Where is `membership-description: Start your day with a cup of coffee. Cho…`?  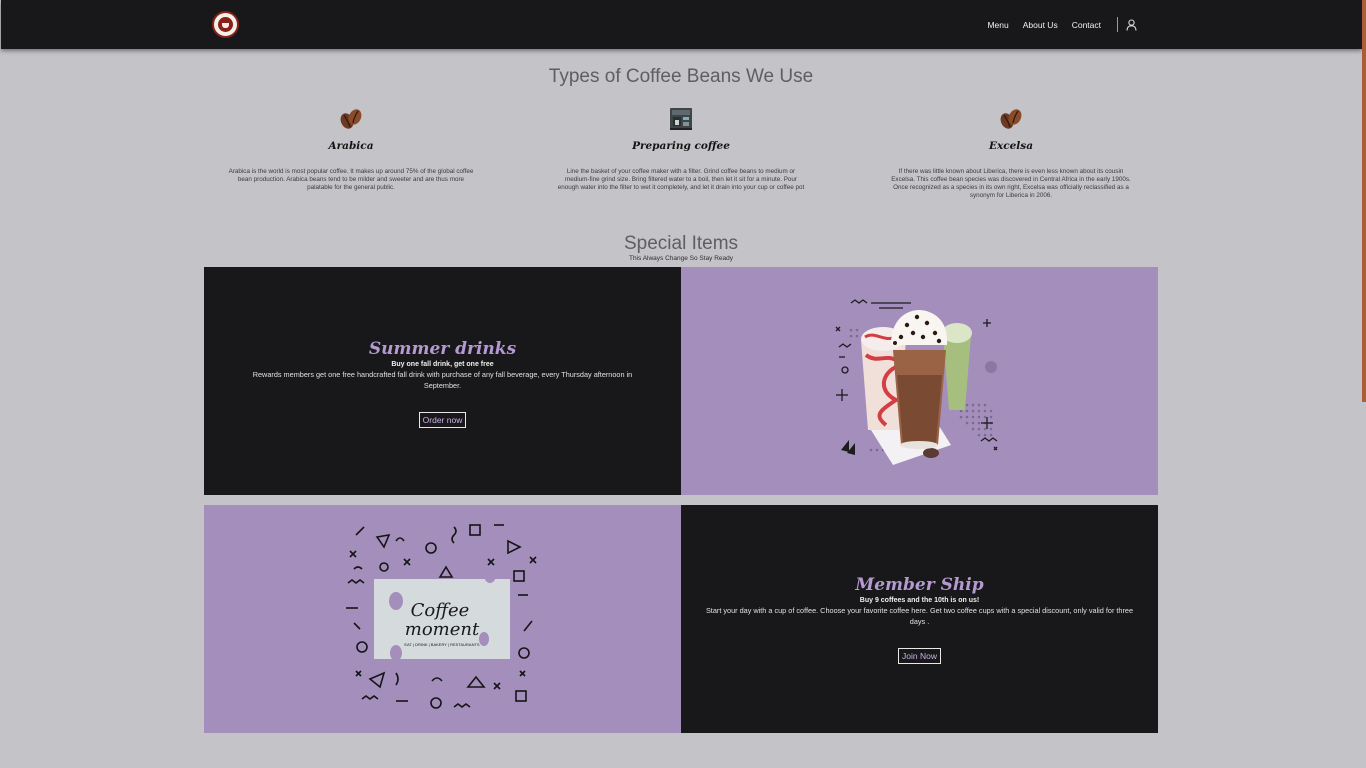 membership-description: Start your day with a cup of coffee. Cho… is located at coordinates (919, 616).